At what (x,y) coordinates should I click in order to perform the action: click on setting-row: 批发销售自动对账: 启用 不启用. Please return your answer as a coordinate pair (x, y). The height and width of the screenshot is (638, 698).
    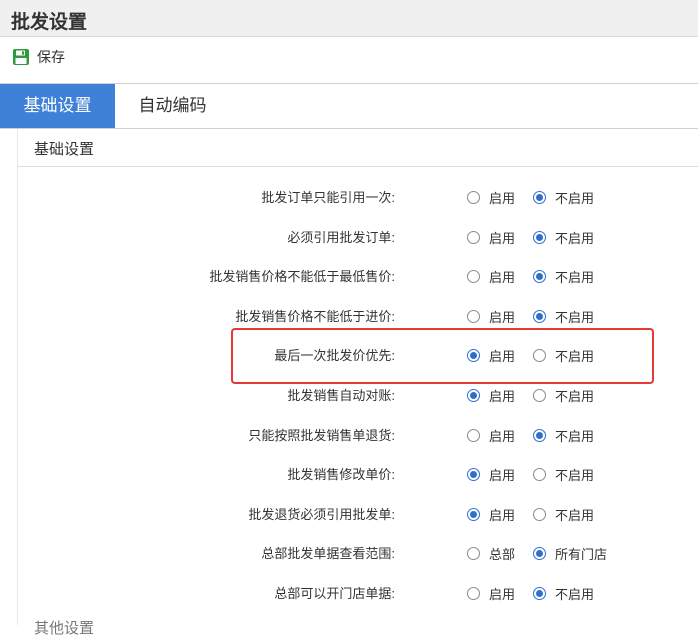
    Looking at the image, I should click on (349, 394).